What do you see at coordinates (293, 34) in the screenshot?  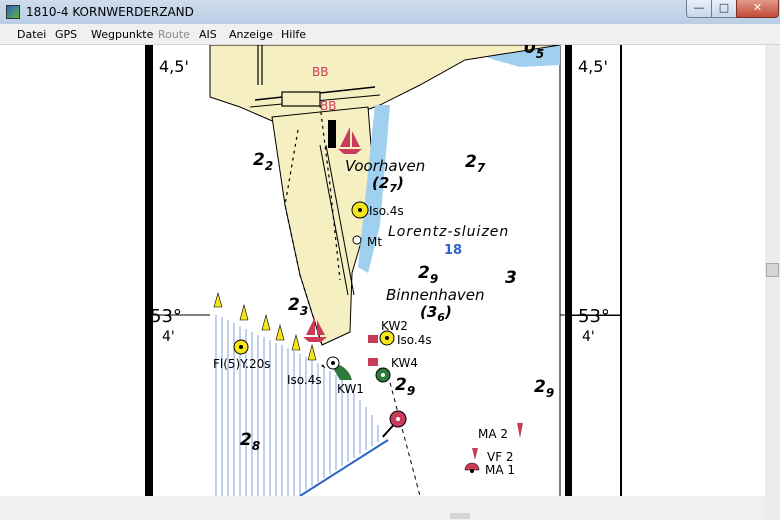 I see `menu-hilfe: Hilfe` at bounding box center [293, 34].